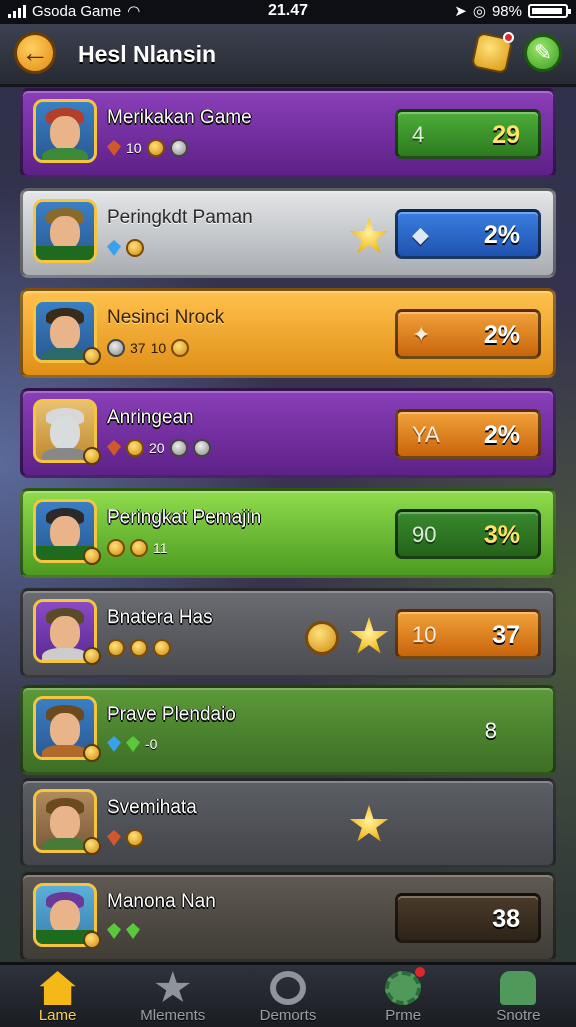 This screenshot has width=576, height=1027. What do you see at coordinates (151, 744) in the screenshot?
I see `stat-value: -0` at bounding box center [151, 744].